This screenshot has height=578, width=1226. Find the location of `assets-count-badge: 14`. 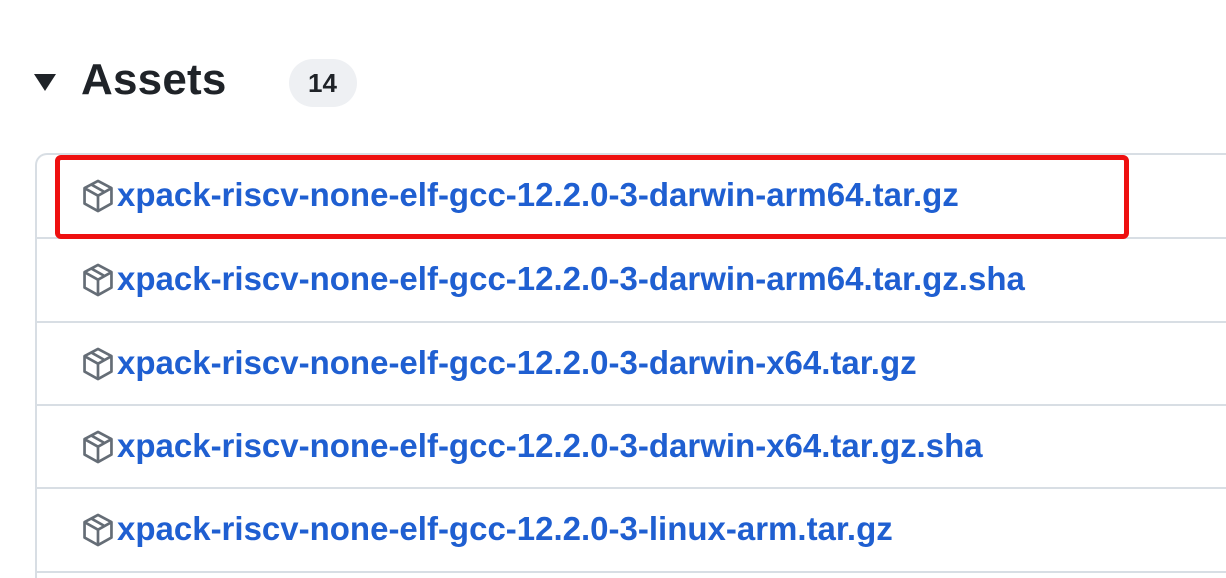

assets-count-badge: 14 is located at coordinates (322, 83).